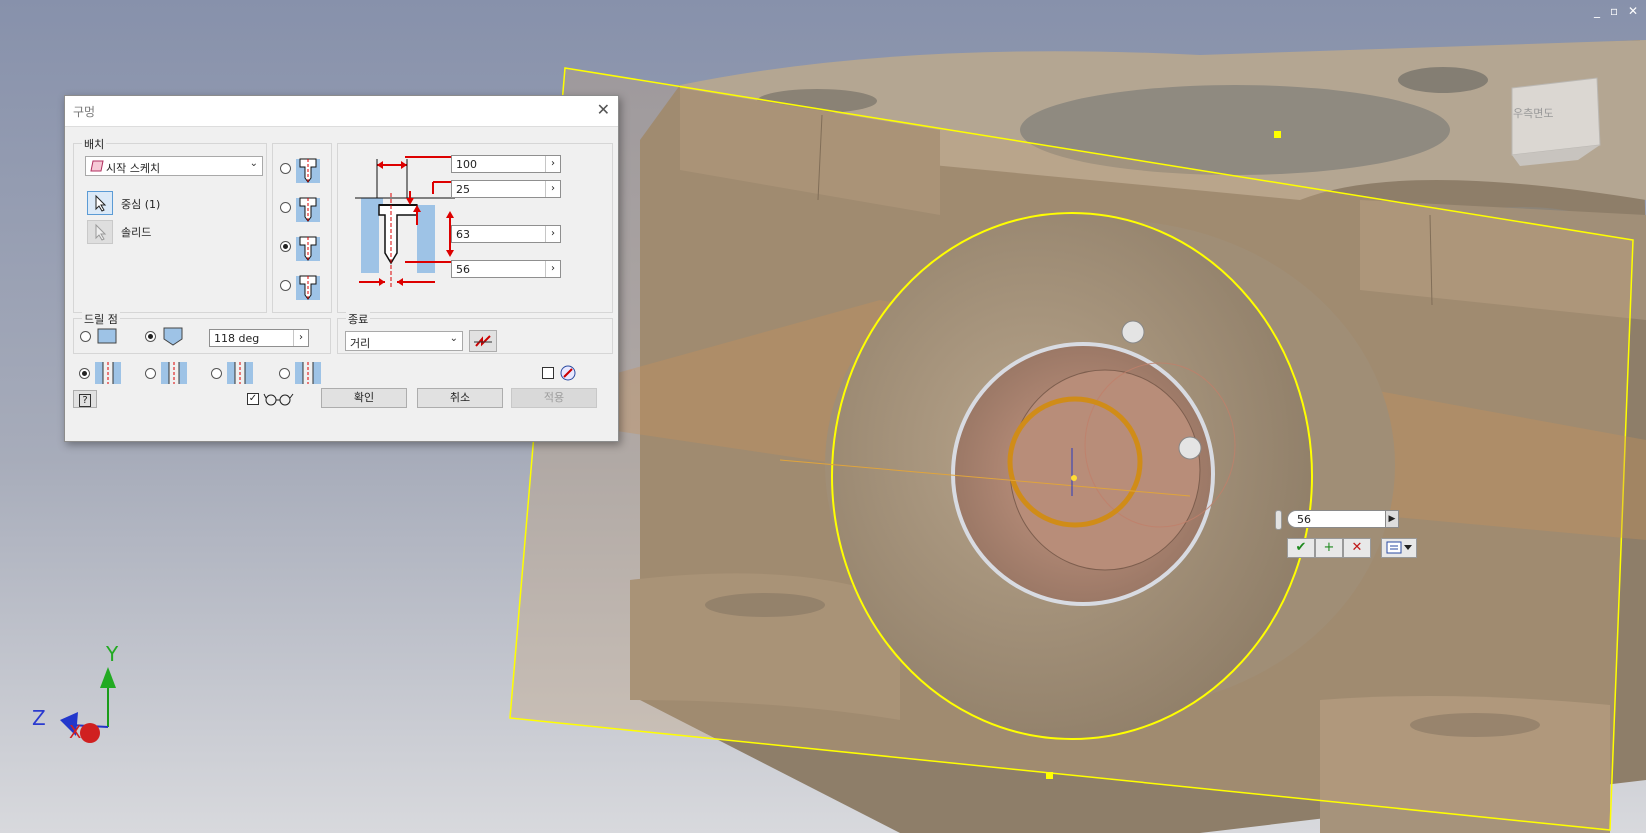  I want to click on countersink-hole-icon, so click(308, 287).